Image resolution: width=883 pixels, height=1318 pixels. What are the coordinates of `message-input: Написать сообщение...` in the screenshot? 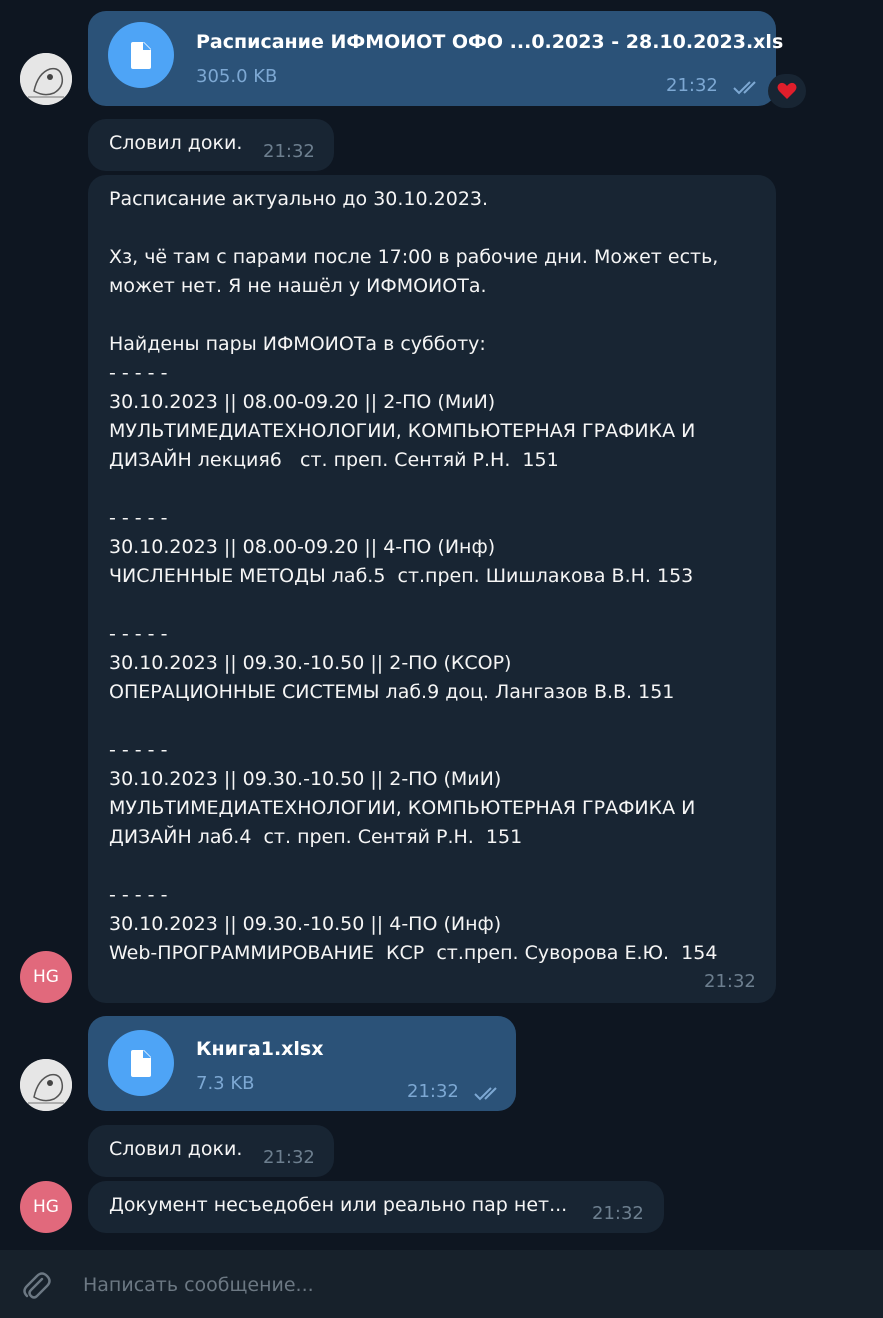 It's located at (198, 1285).